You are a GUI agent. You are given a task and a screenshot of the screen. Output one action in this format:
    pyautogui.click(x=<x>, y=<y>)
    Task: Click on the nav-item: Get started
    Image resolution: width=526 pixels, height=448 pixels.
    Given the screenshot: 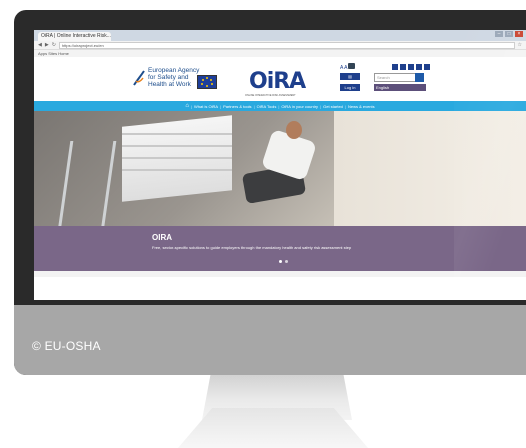 What is the action you would take?
    pyautogui.click(x=333, y=106)
    